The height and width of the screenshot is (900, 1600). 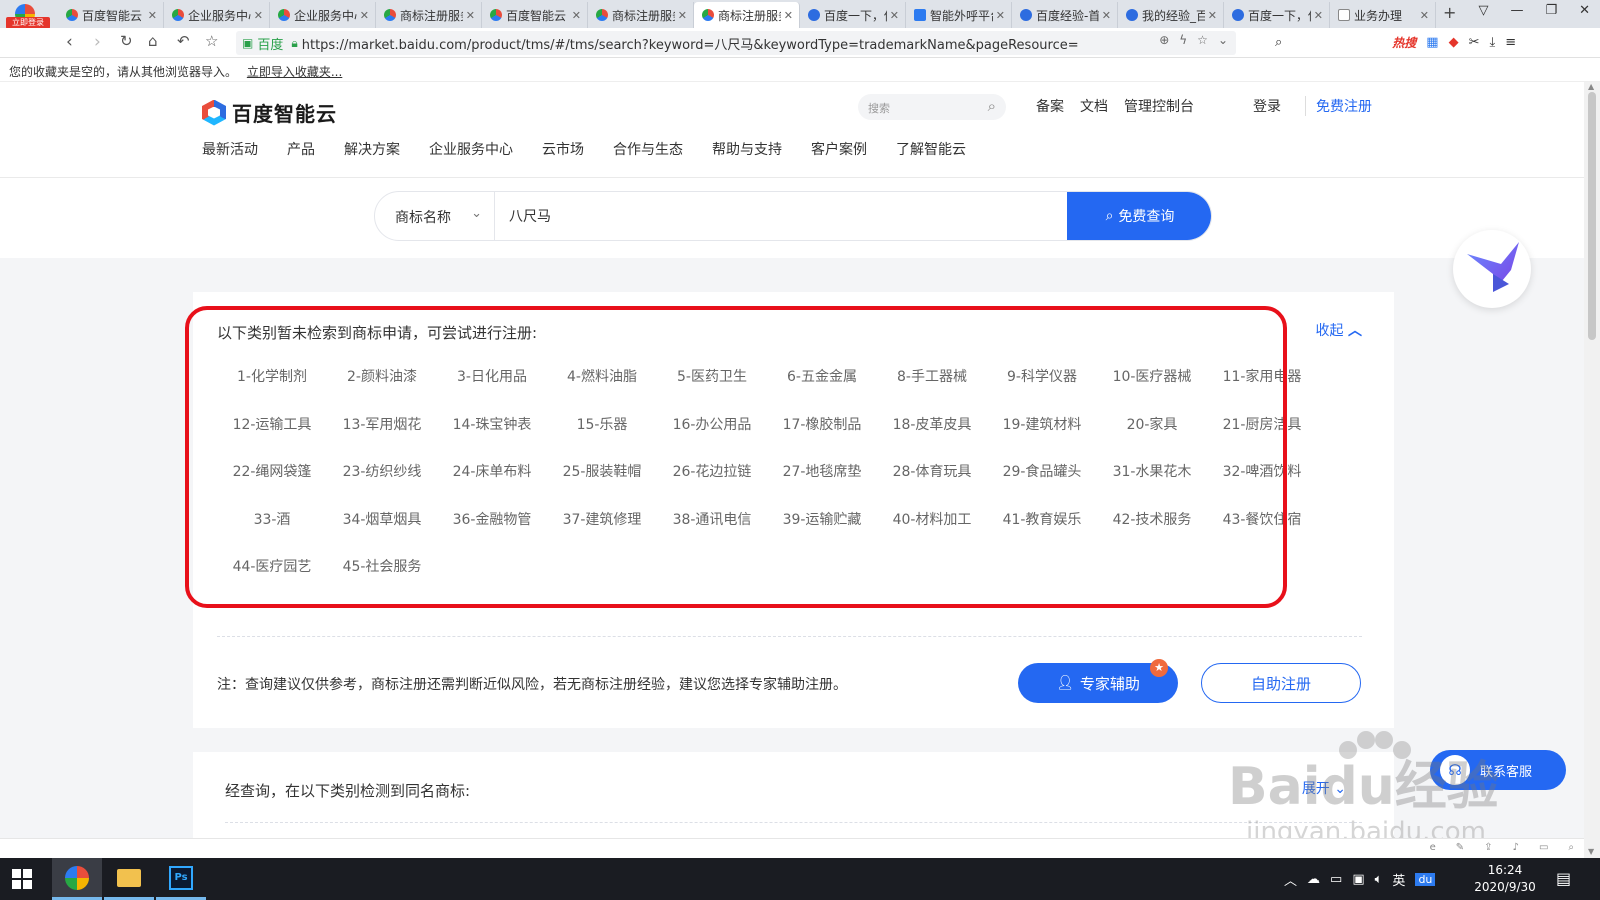 What do you see at coordinates (602, 427) in the screenshot?
I see `trademark-class-item: 15-乐器` at bounding box center [602, 427].